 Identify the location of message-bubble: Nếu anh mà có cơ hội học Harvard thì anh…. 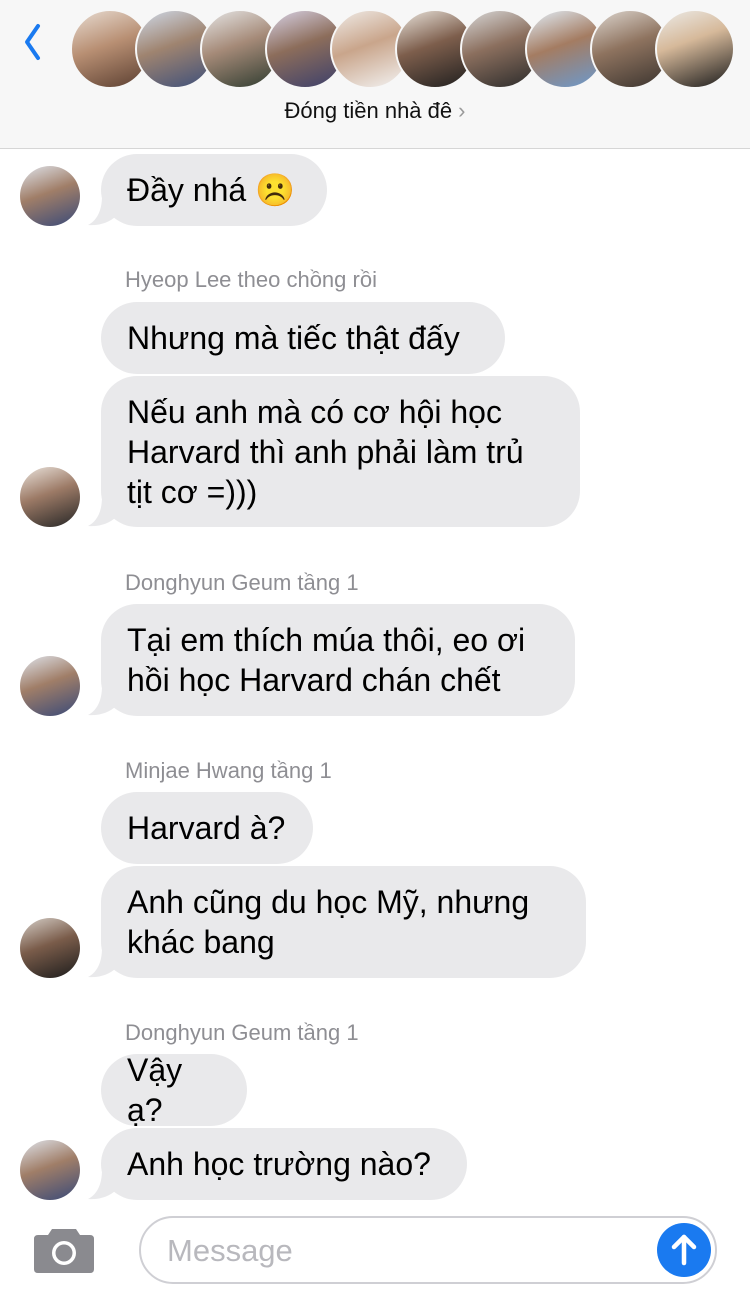
(340, 451).